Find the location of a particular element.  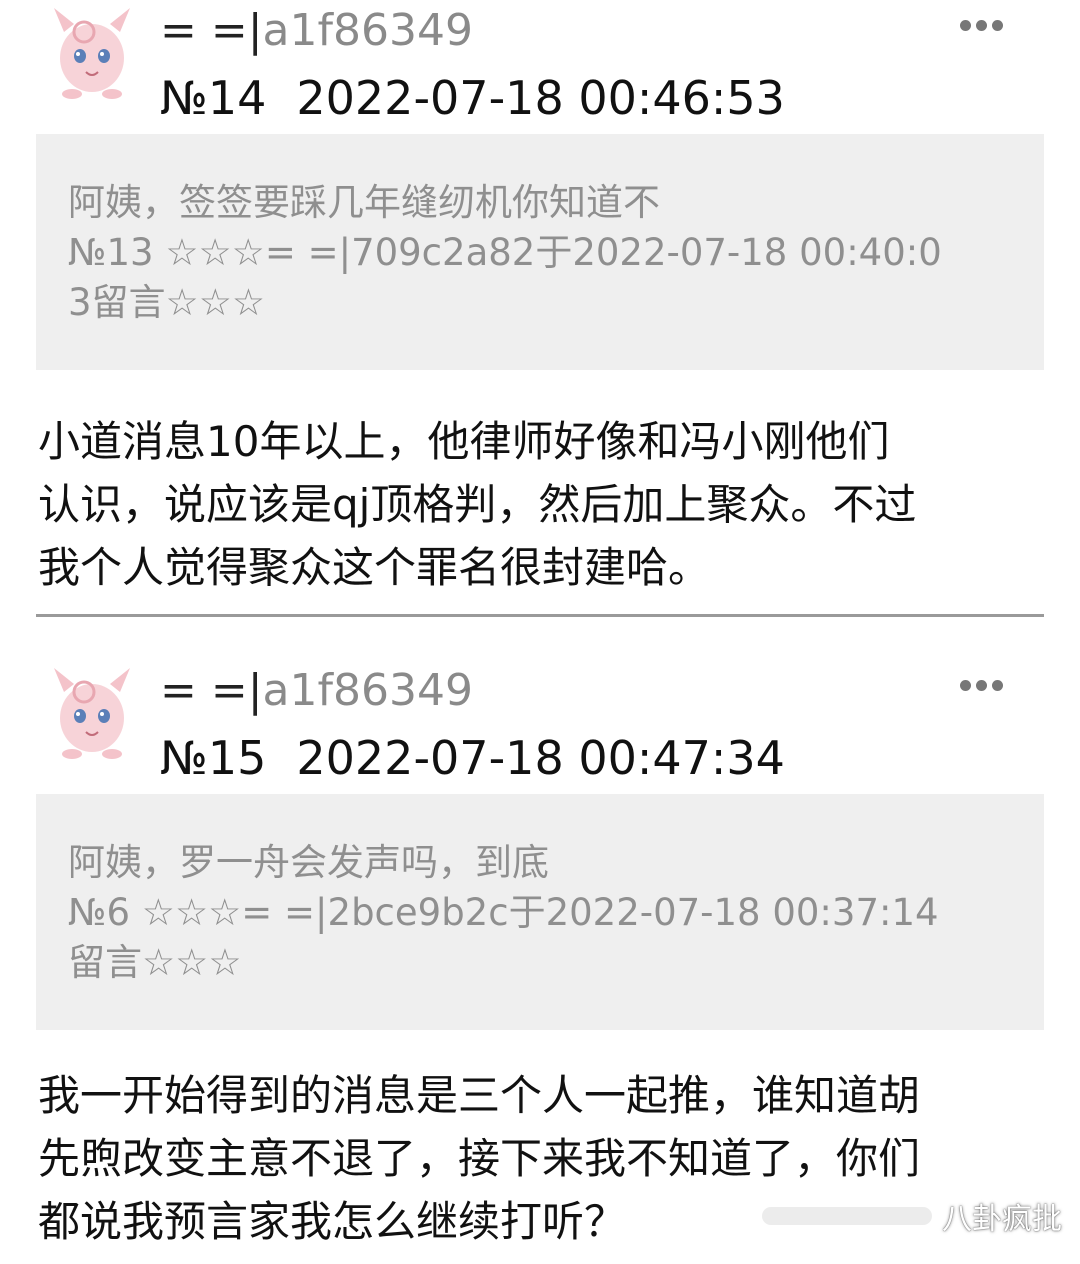

body-line: 认识，说应该是qj顶格判，然后加上聚众。不过 is located at coordinates (477, 504).